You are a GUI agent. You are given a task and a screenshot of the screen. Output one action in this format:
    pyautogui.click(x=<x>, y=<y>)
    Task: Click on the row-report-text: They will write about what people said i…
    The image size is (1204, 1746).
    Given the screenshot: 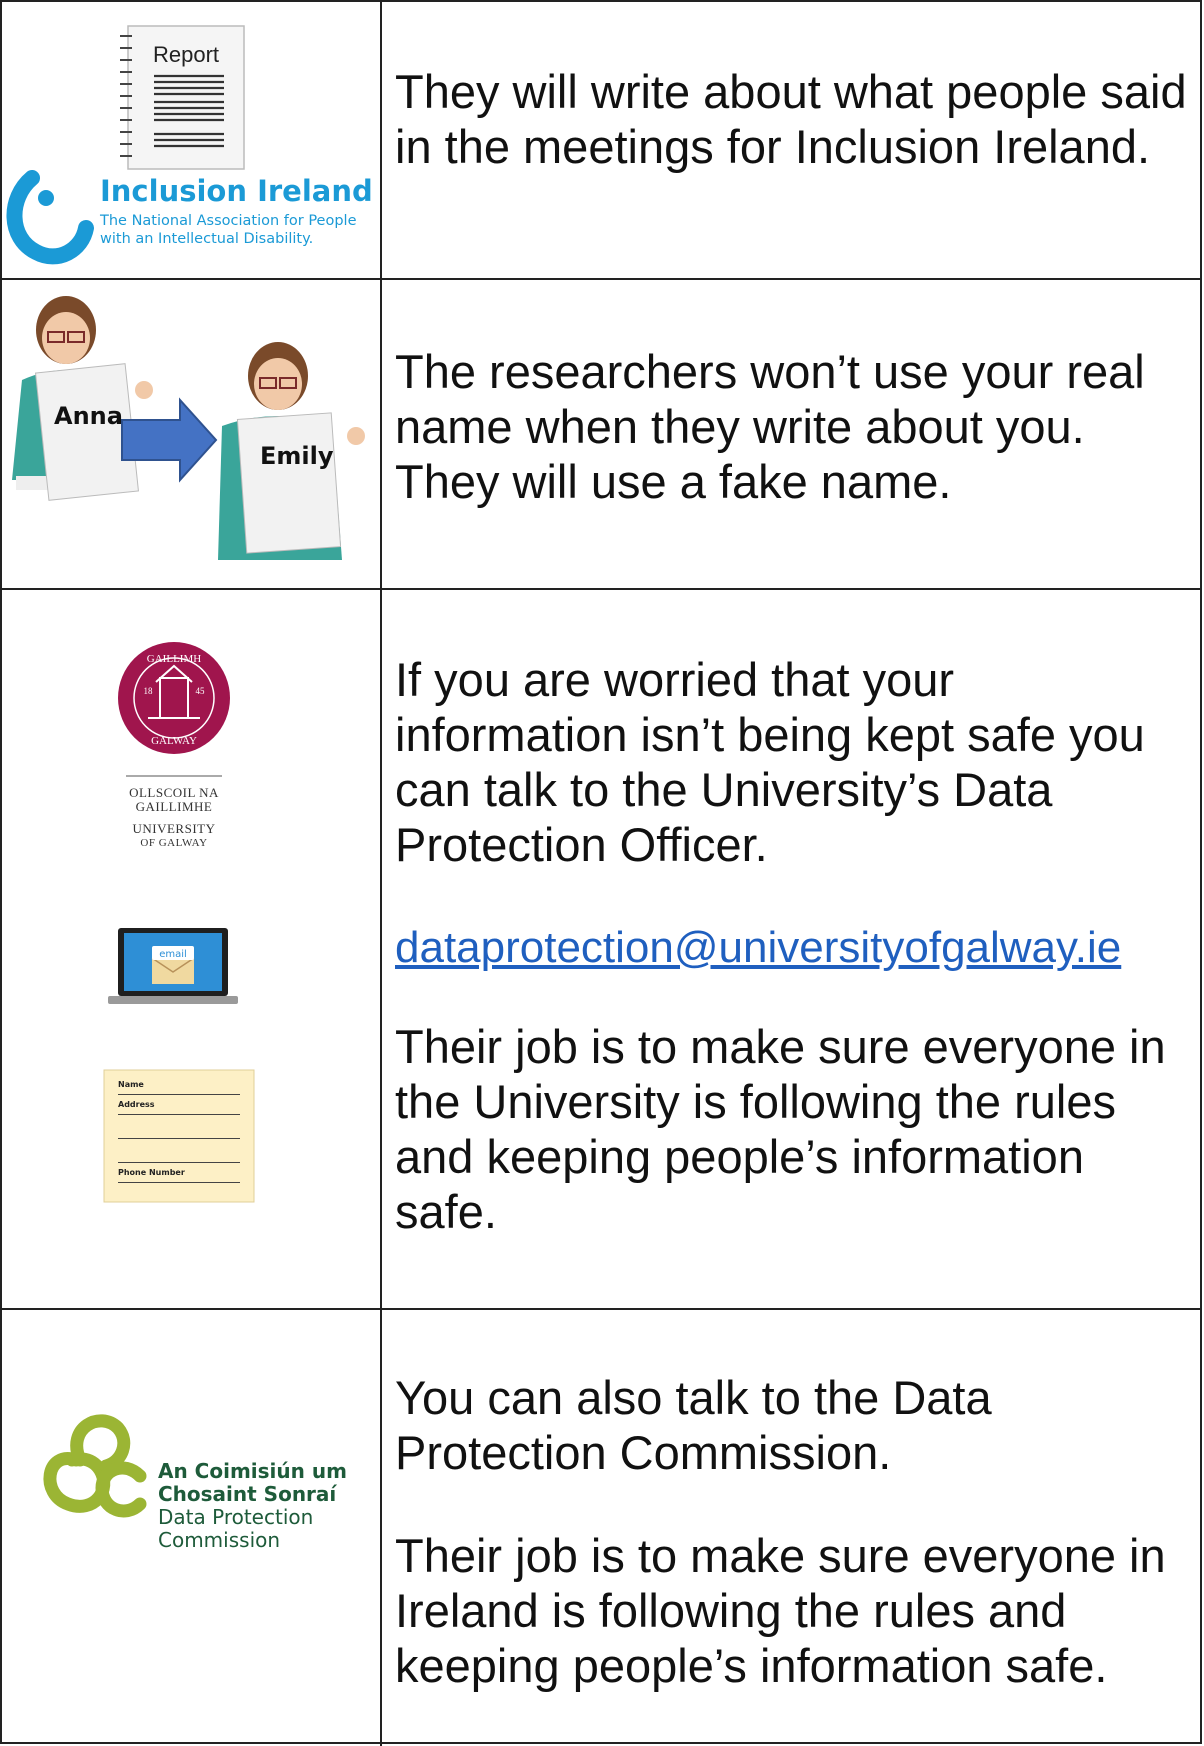 What is the action you would take?
    pyautogui.click(x=791, y=119)
    